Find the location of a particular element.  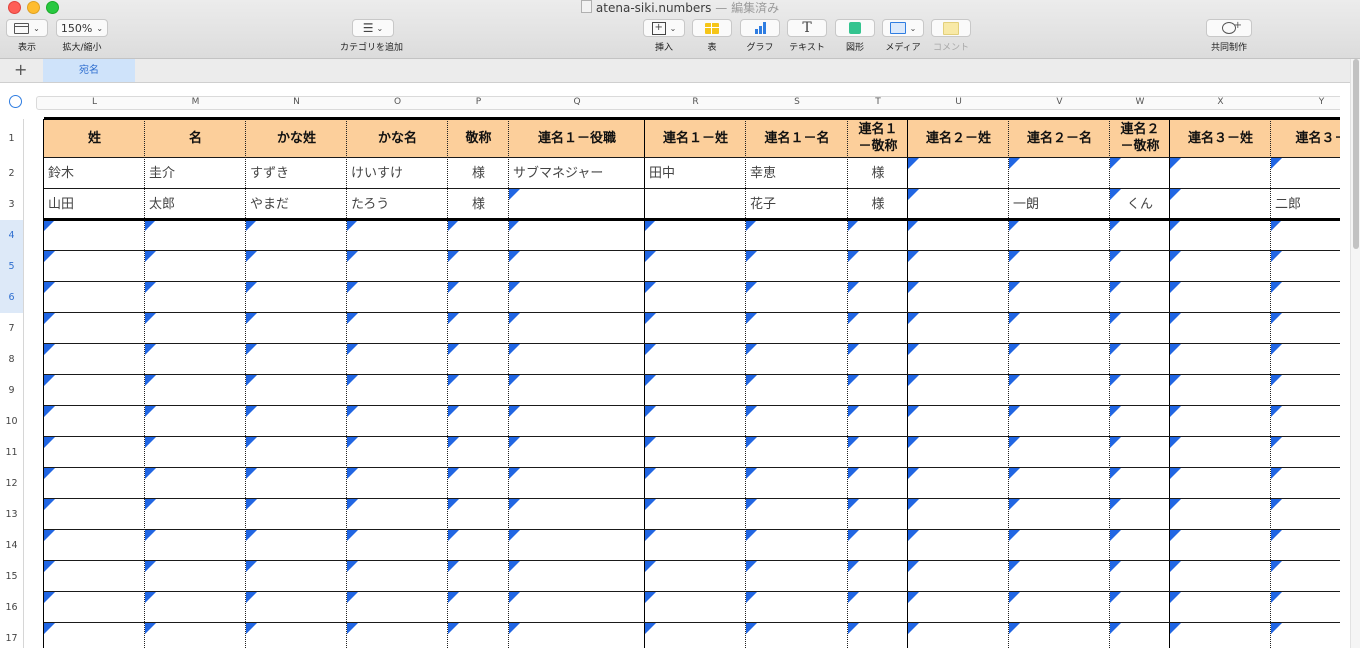

add-sheet-button: + is located at coordinates (20, 69).